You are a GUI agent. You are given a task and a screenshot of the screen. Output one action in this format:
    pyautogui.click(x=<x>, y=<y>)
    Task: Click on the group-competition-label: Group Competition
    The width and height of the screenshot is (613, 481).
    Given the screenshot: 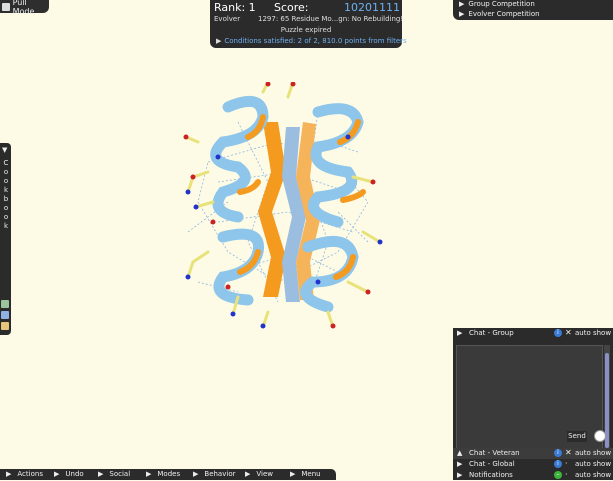 What is the action you would take?
    pyautogui.click(x=501, y=4)
    